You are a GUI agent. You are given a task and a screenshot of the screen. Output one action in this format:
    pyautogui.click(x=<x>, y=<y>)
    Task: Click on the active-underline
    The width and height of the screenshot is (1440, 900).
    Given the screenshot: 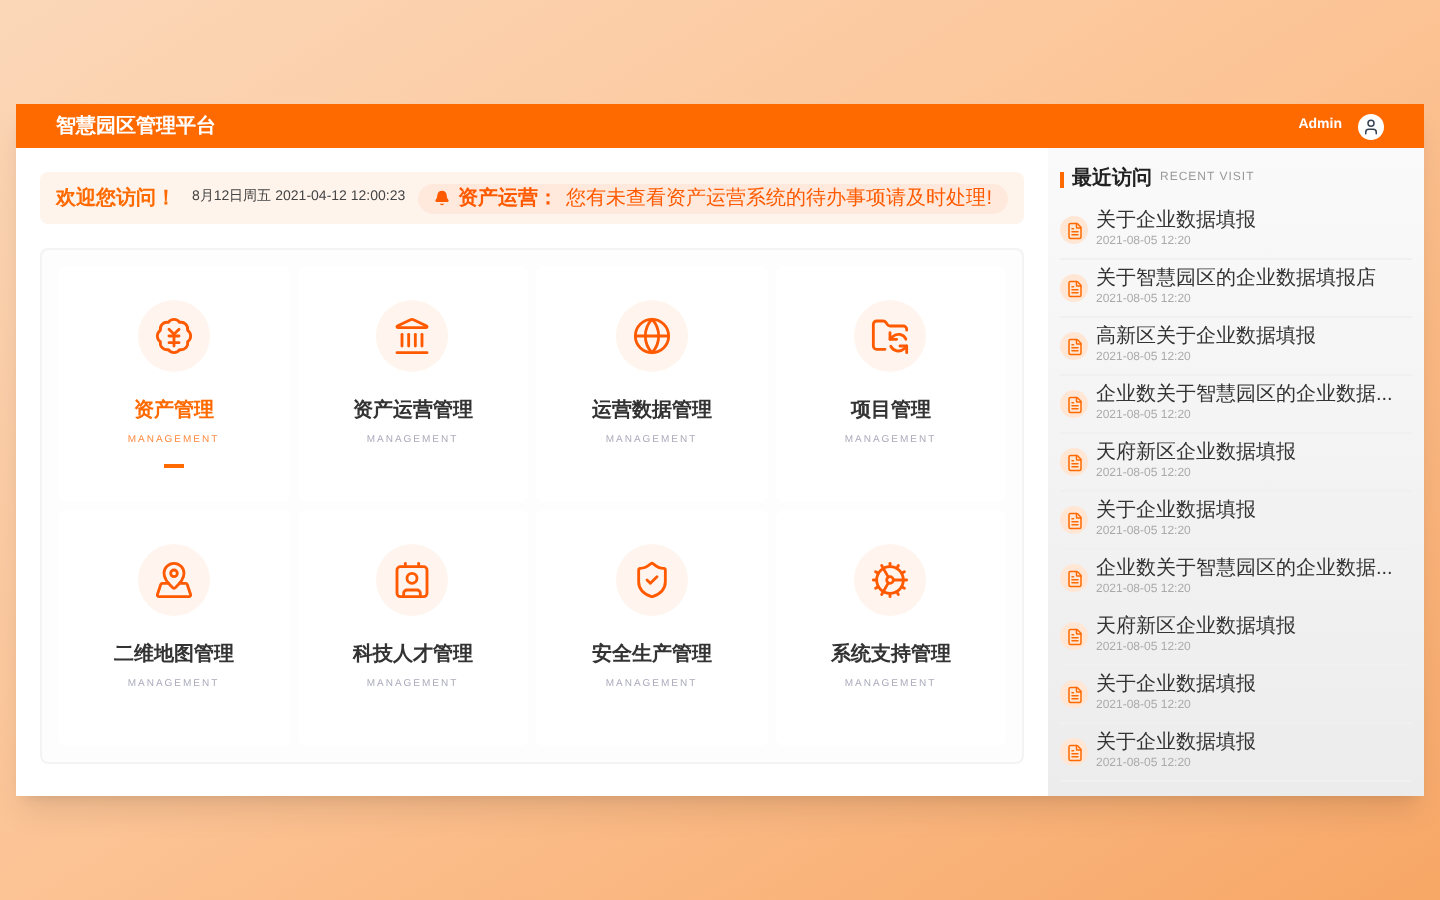 What is the action you would take?
    pyautogui.click(x=173, y=466)
    